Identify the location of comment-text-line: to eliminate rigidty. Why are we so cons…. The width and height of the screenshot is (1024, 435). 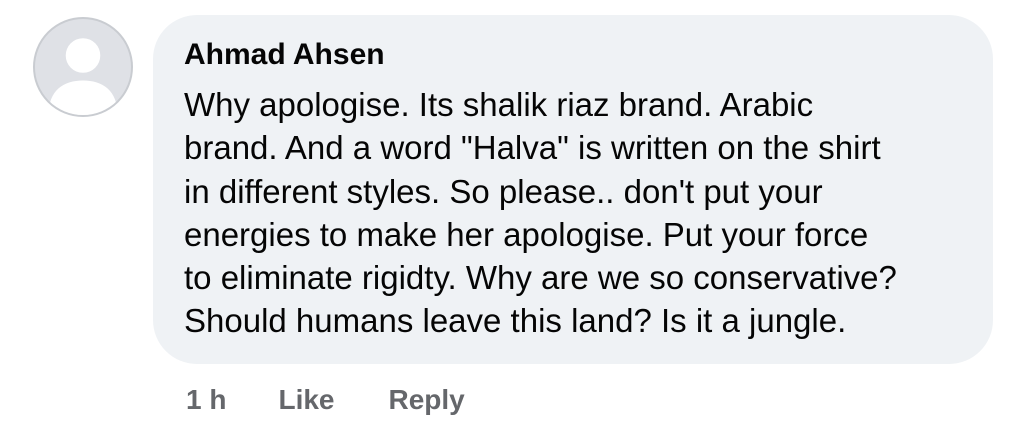
(540, 278).